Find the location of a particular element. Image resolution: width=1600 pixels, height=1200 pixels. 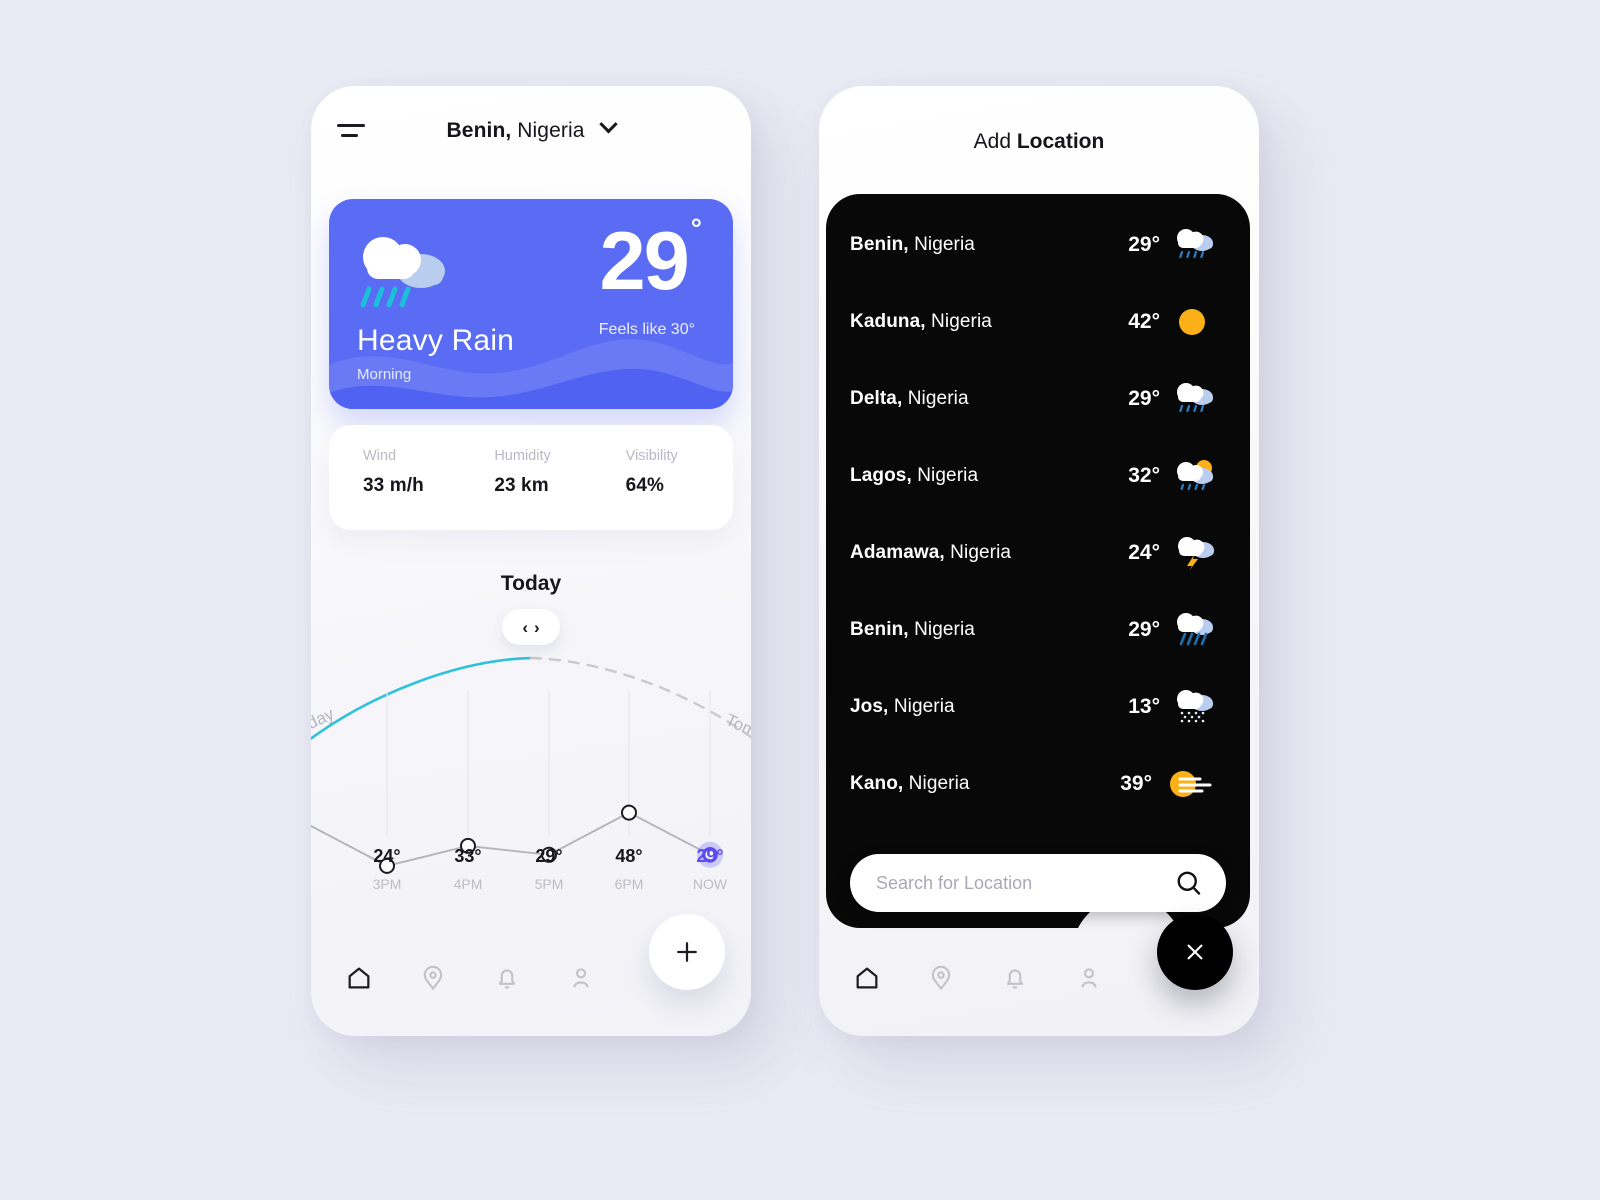

home-header: Benin, Nigeria is located at coordinates (531, 136).